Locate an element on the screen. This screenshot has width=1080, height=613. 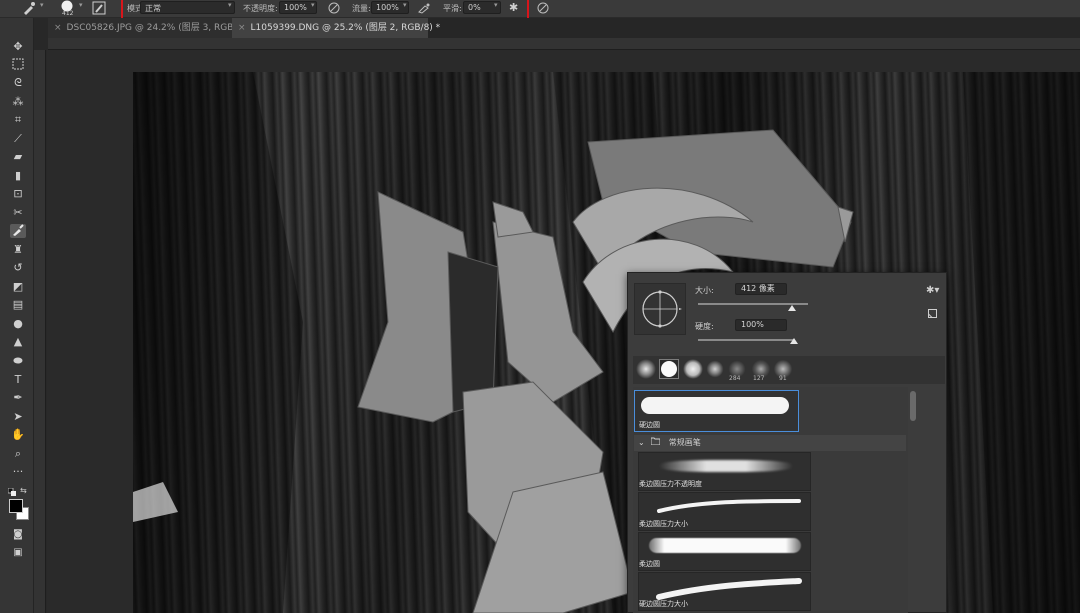
tab-label: DSC05826.JPG @ 24.2% (图层 3, RGB/8) * is located at coordinates (160, 28).